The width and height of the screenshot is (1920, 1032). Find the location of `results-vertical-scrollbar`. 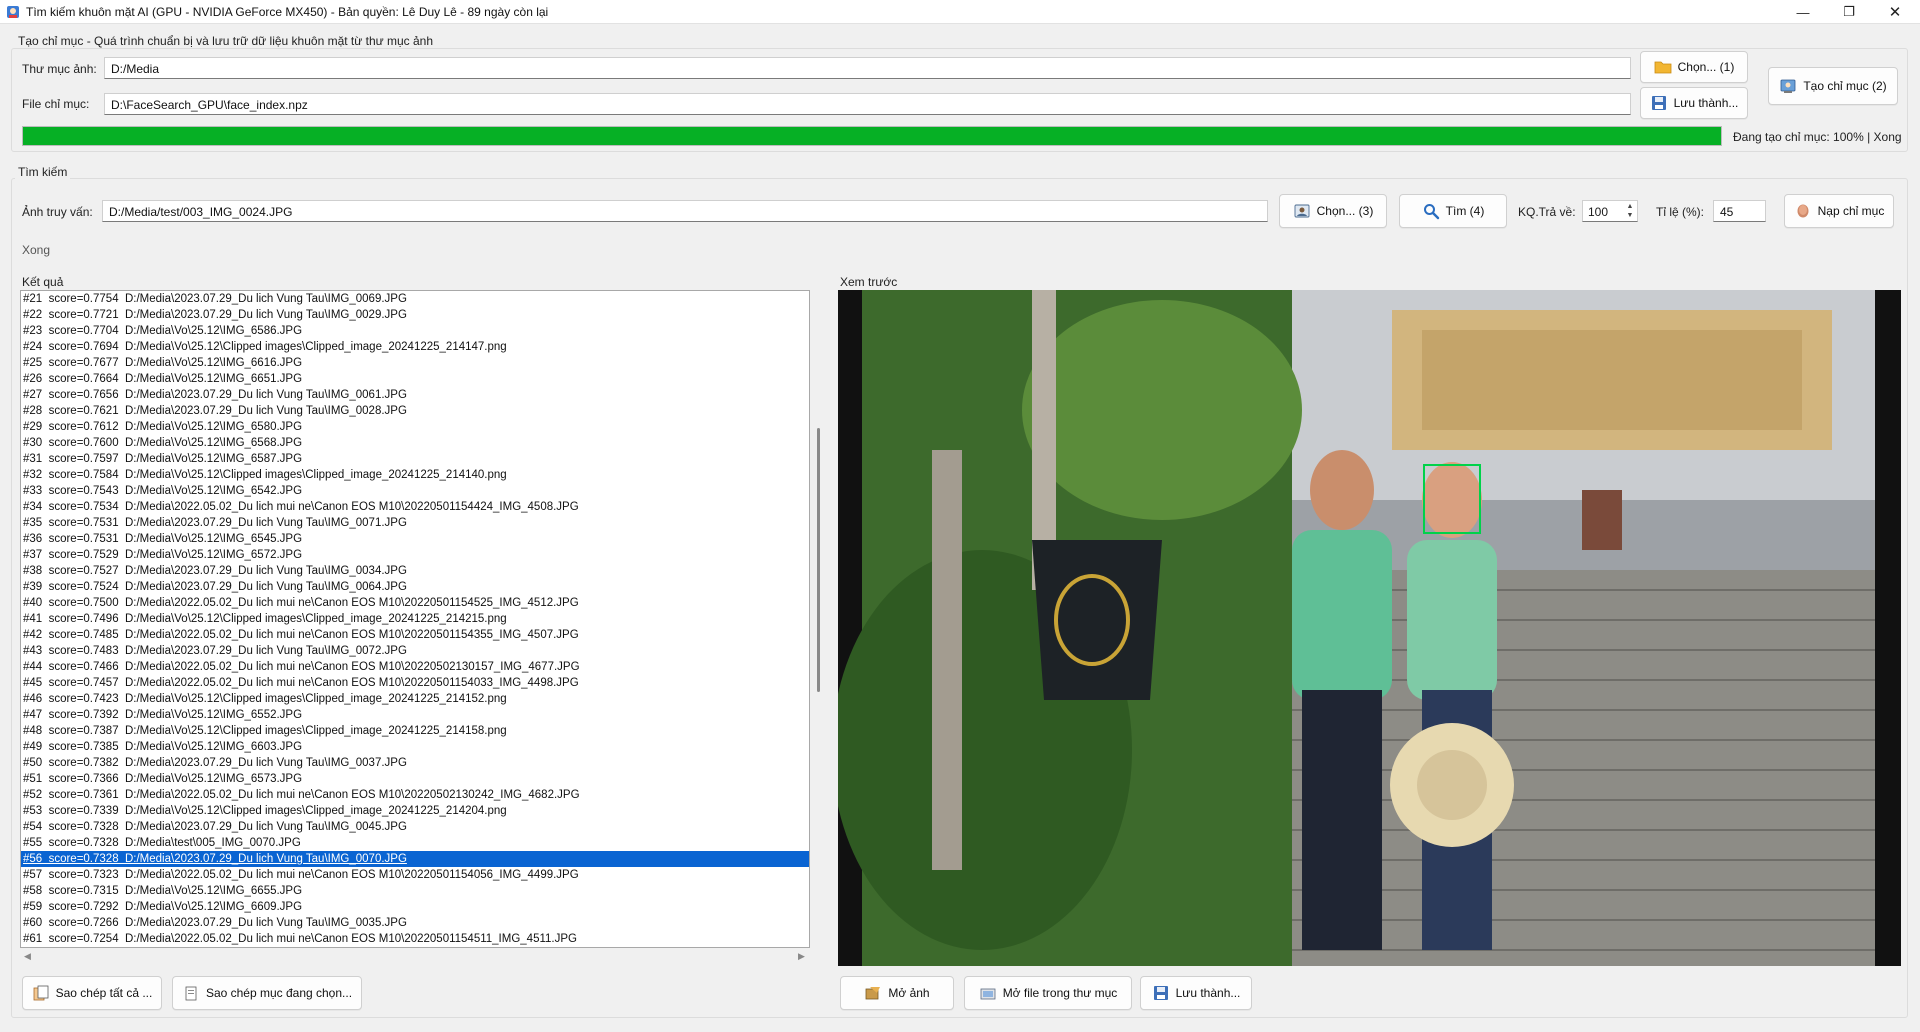

results-vertical-scrollbar is located at coordinates (818, 560).